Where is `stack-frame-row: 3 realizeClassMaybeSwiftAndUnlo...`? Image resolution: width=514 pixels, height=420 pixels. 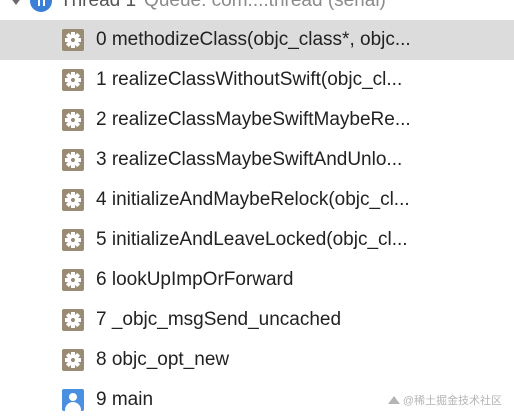
stack-frame-row: 3 realizeClassMaybeSwiftAndUnlo... is located at coordinates (257, 160).